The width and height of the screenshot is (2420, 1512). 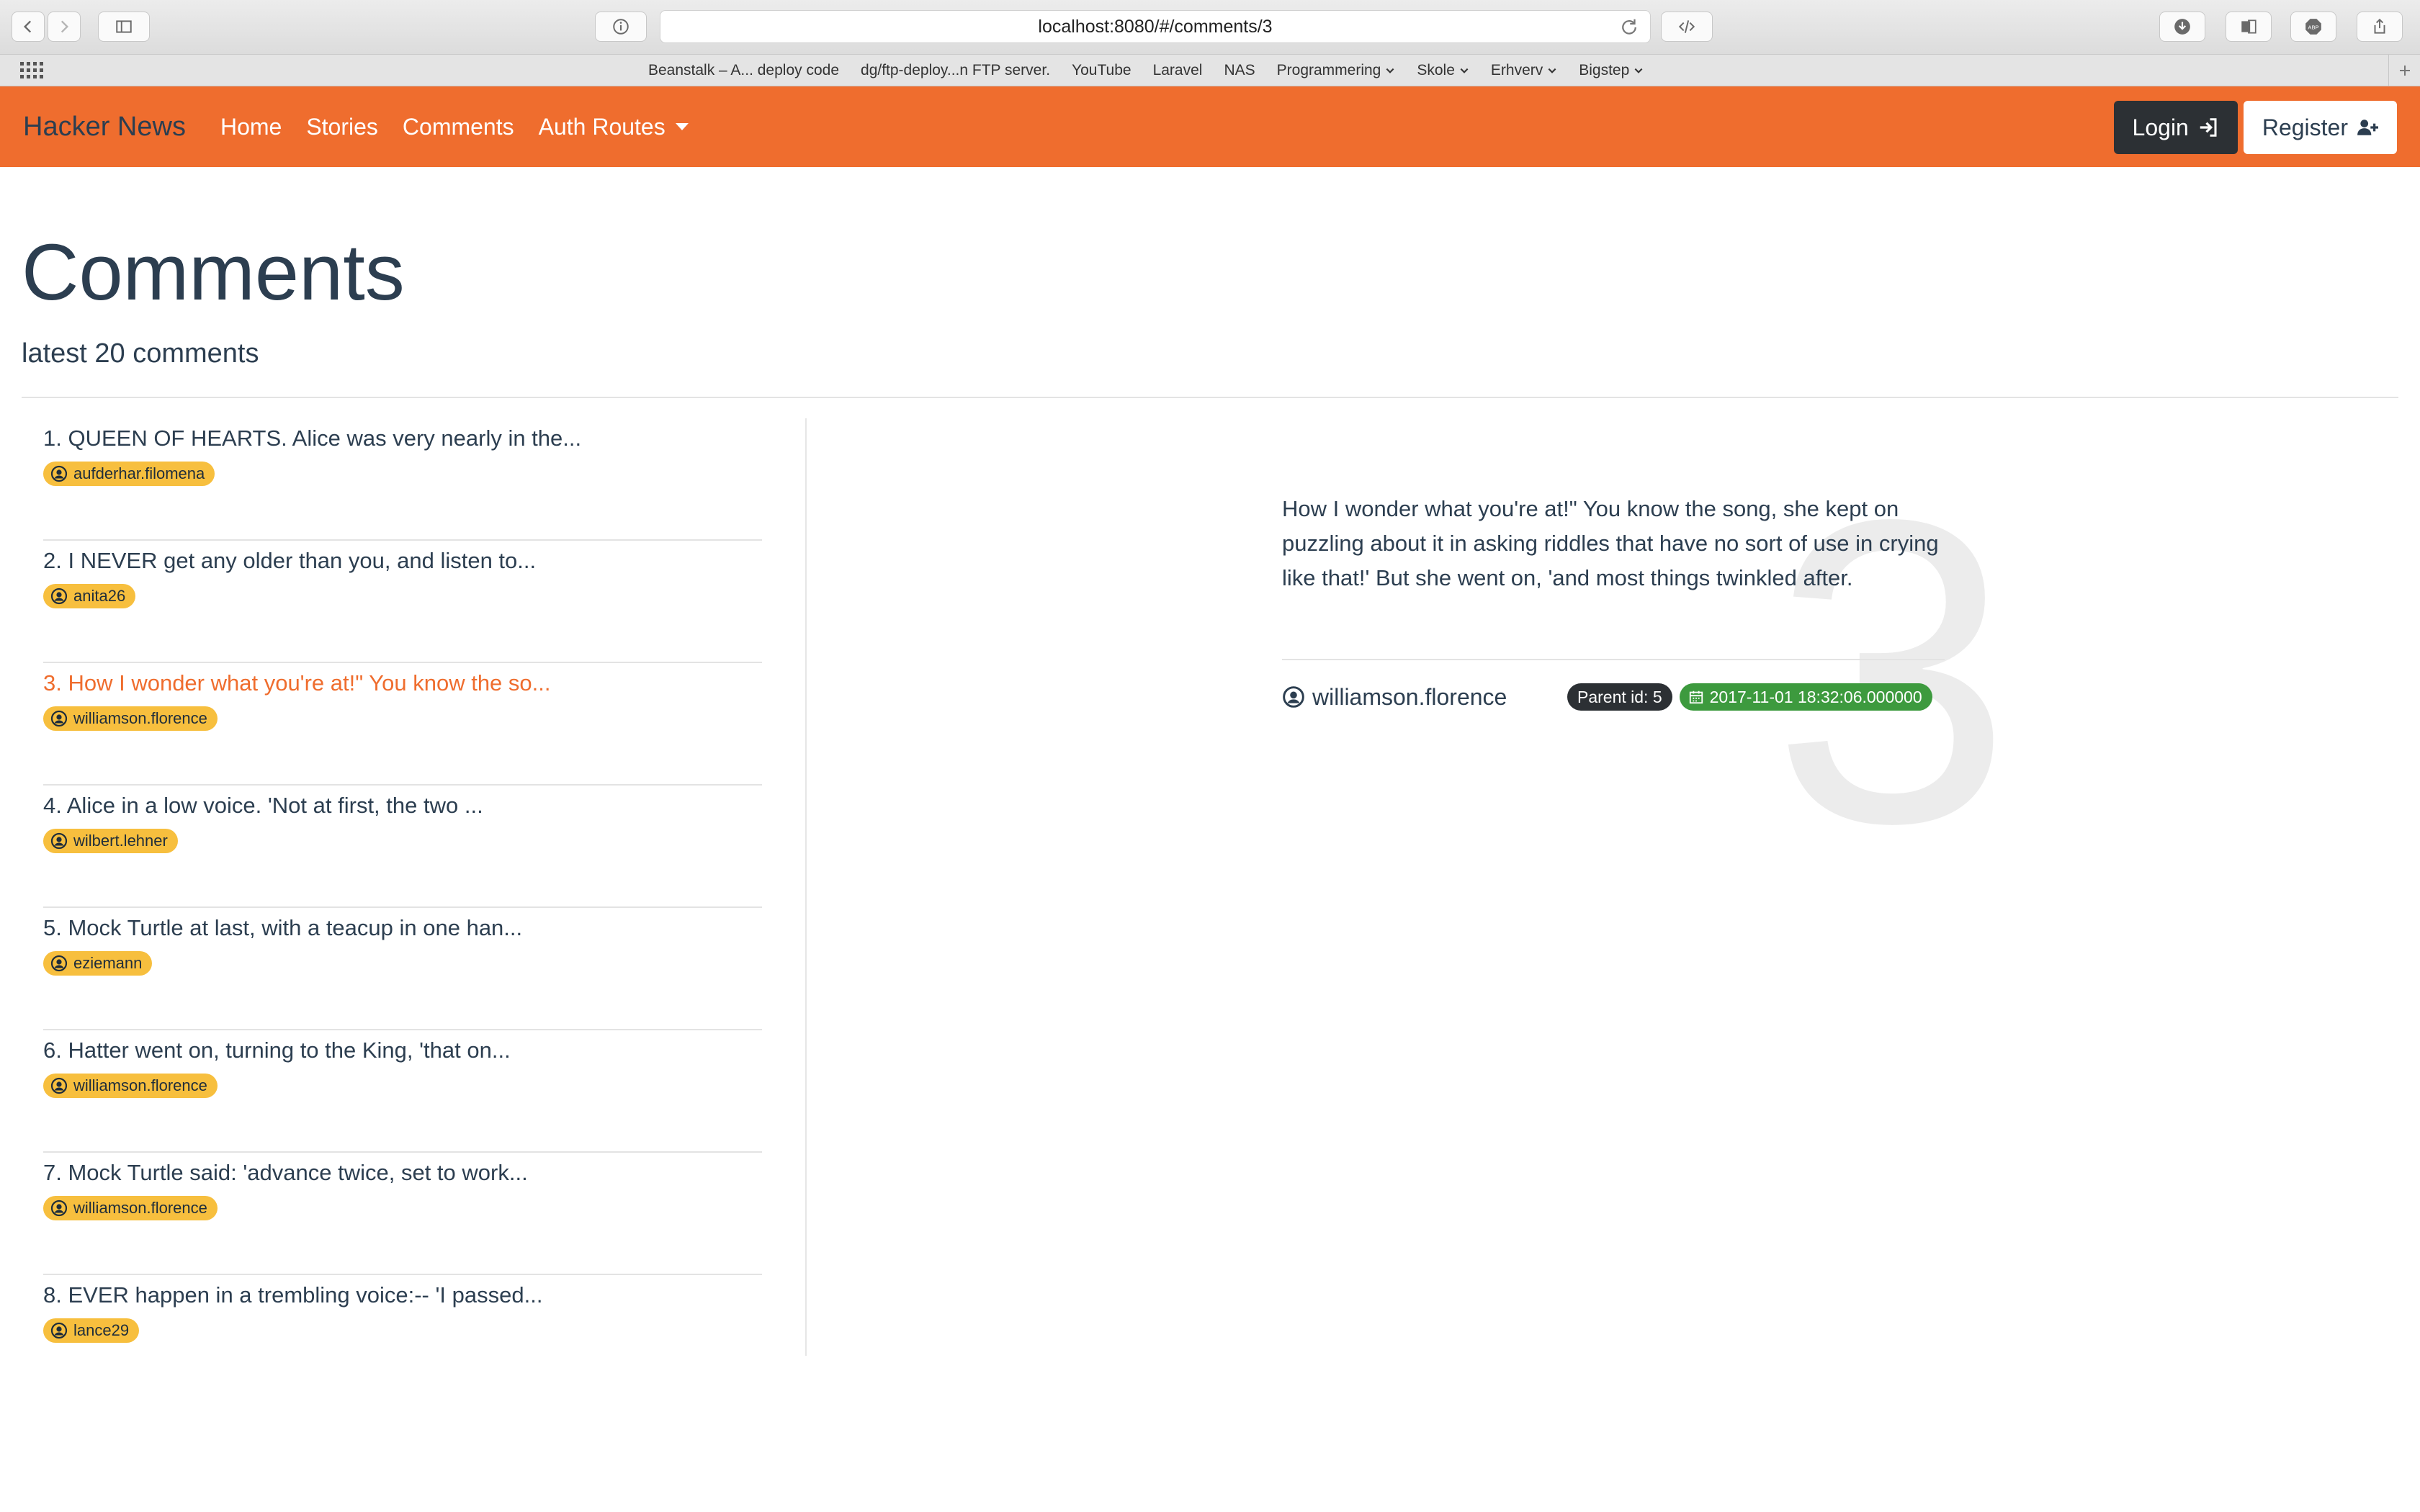 I want to click on detail-divider, so click(x=1613, y=659).